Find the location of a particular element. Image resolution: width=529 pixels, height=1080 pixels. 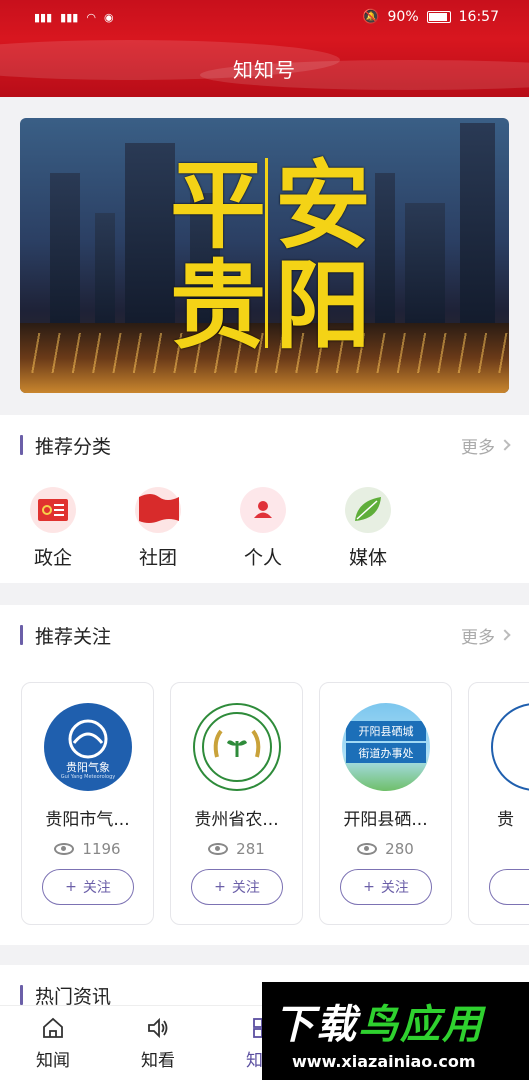

app-header: ▮▮▮ ▮▮▮ ◠ ◉ 🔕 90% 16:57 知知号 is located at coordinates (264, 48).